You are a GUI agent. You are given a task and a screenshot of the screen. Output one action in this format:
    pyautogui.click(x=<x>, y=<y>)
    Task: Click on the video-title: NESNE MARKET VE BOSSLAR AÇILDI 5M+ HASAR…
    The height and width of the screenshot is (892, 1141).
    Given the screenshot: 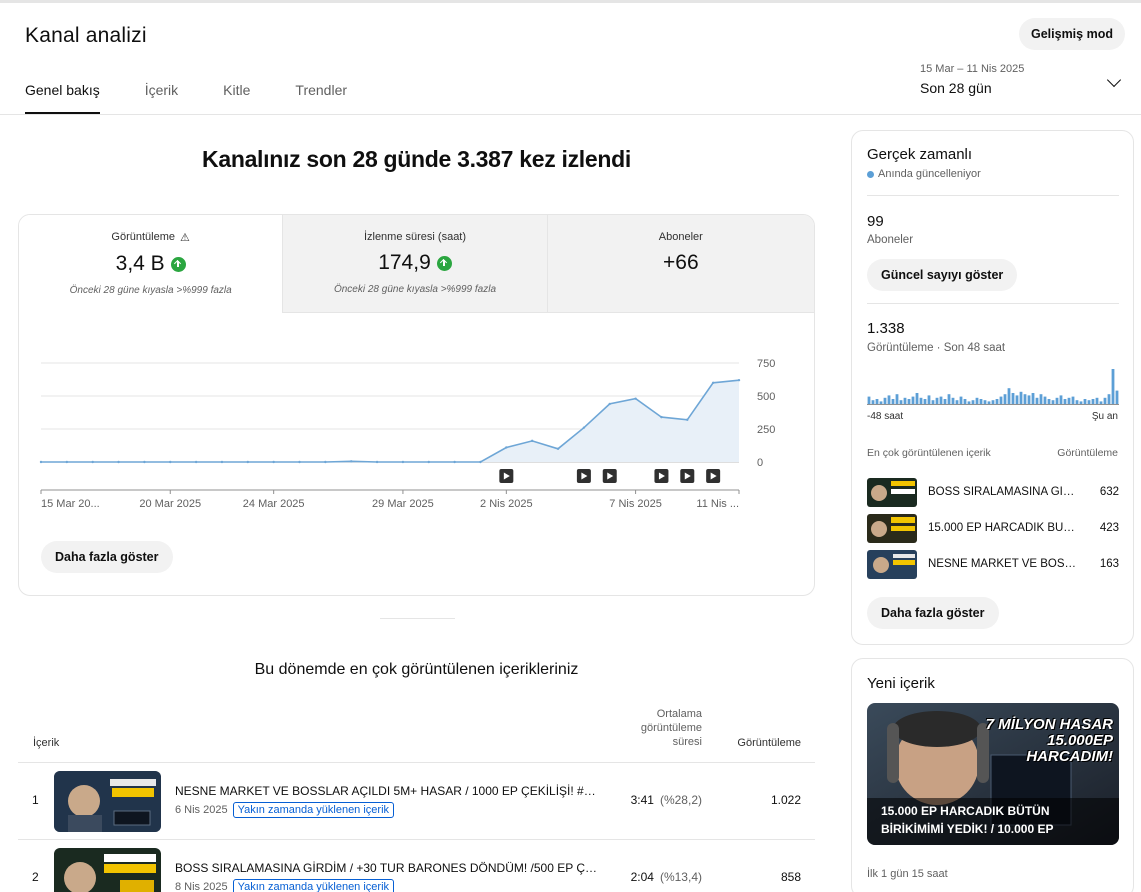 What is the action you would take?
    pyautogui.click(x=390, y=791)
    